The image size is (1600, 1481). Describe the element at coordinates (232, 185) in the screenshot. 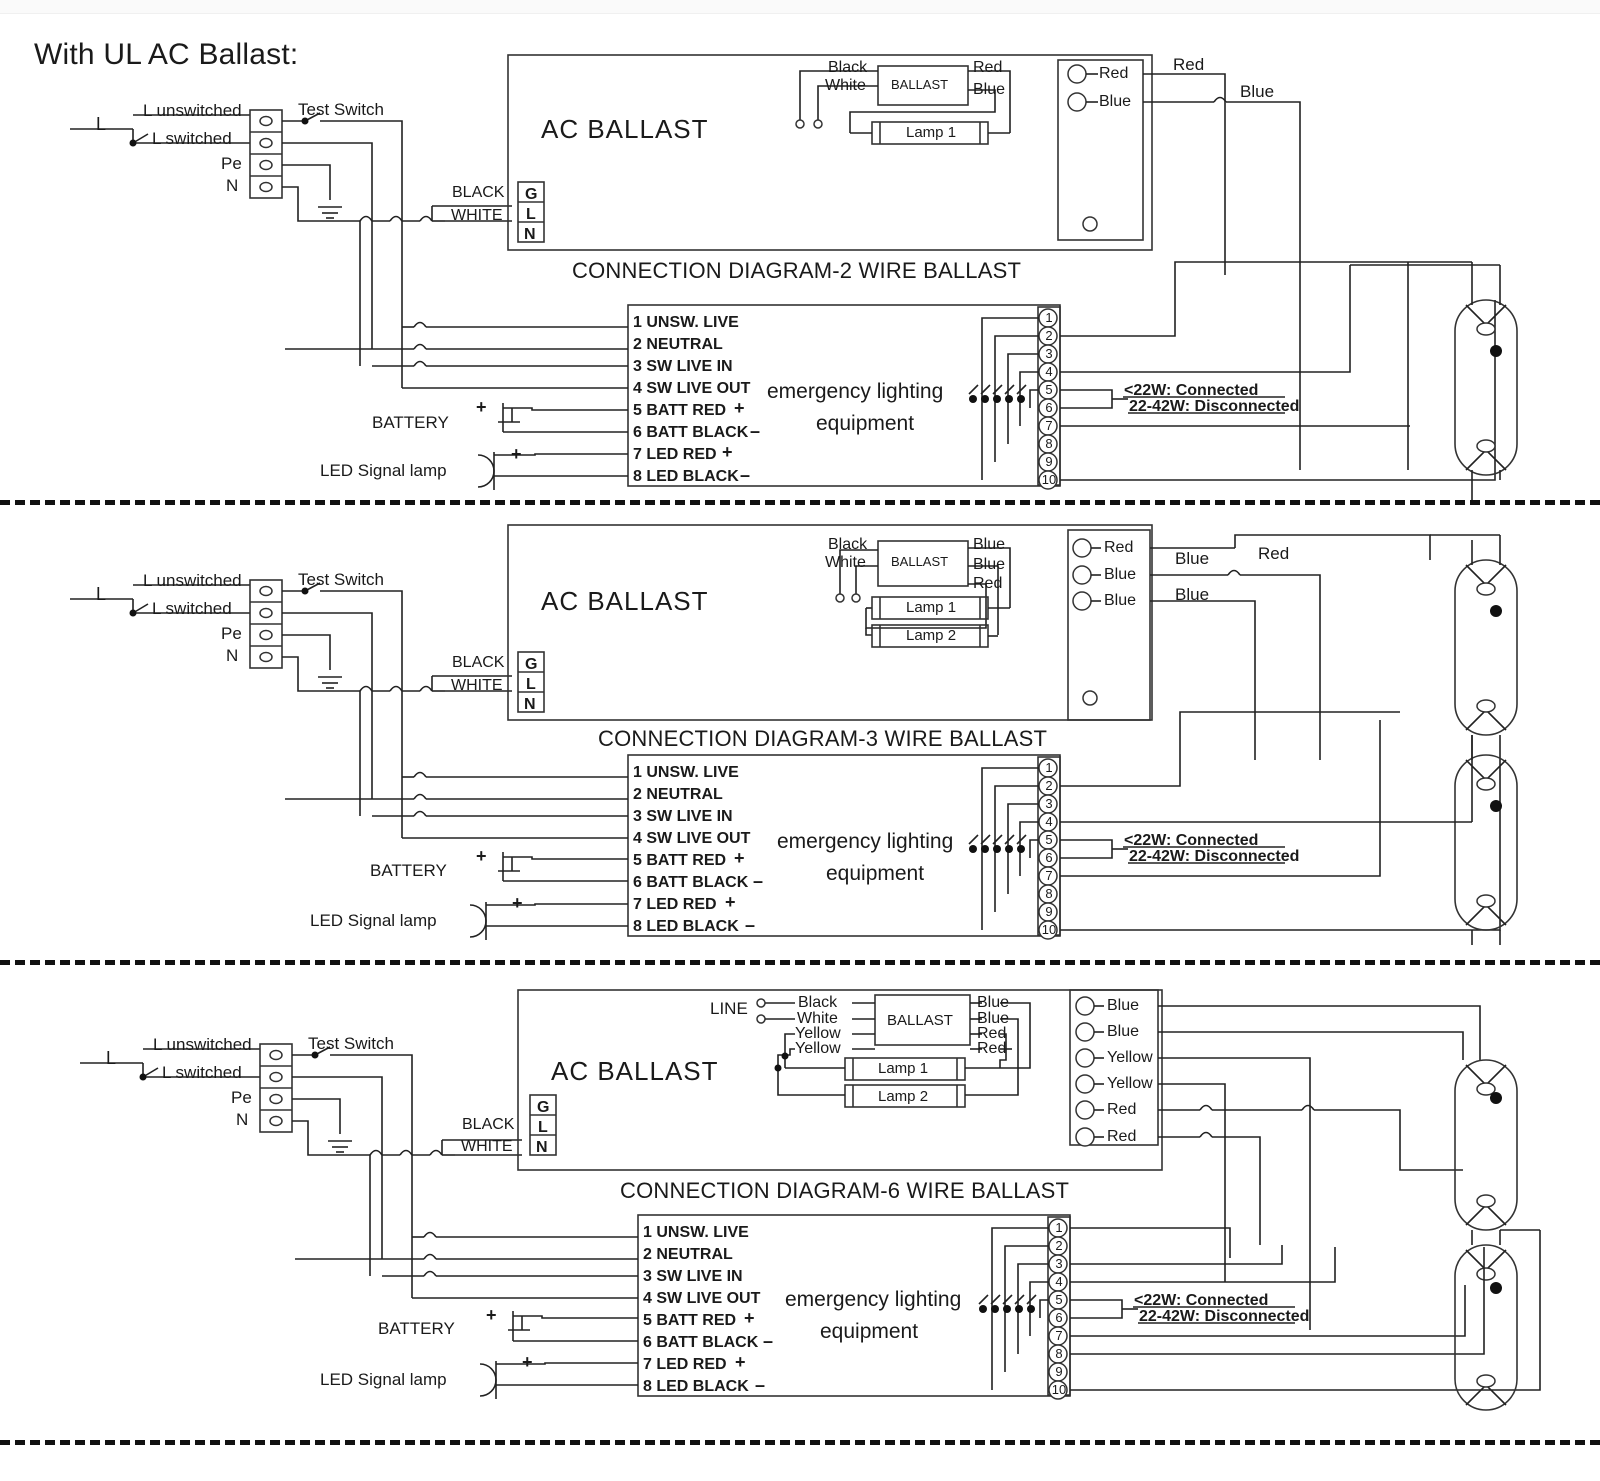

I see `terminal-label-n-1: N` at that location.